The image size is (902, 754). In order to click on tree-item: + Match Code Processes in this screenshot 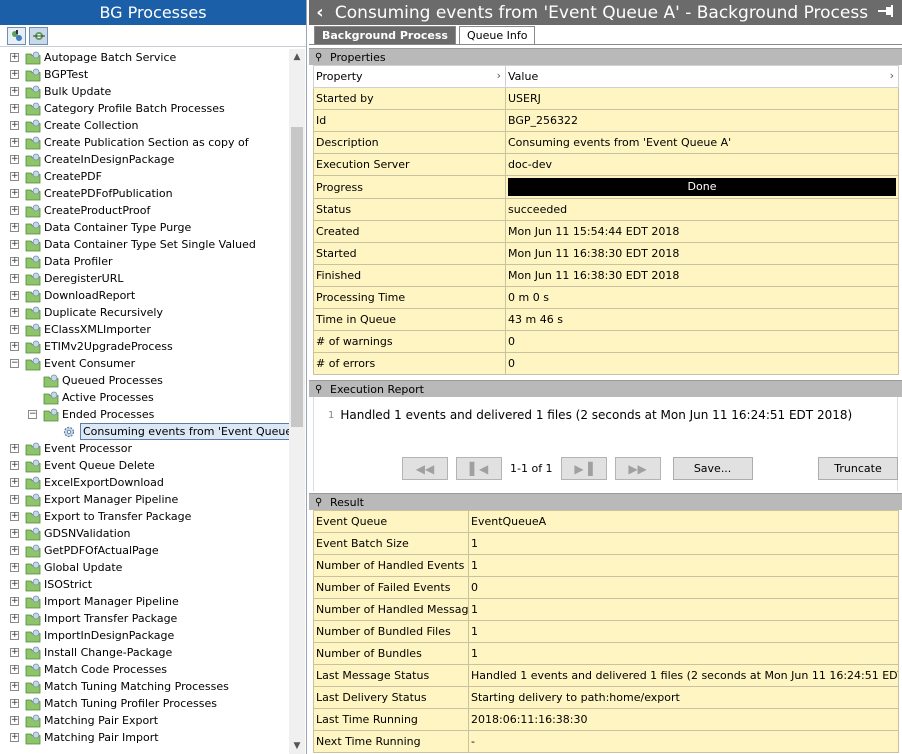, I will do `click(144, 669)`.